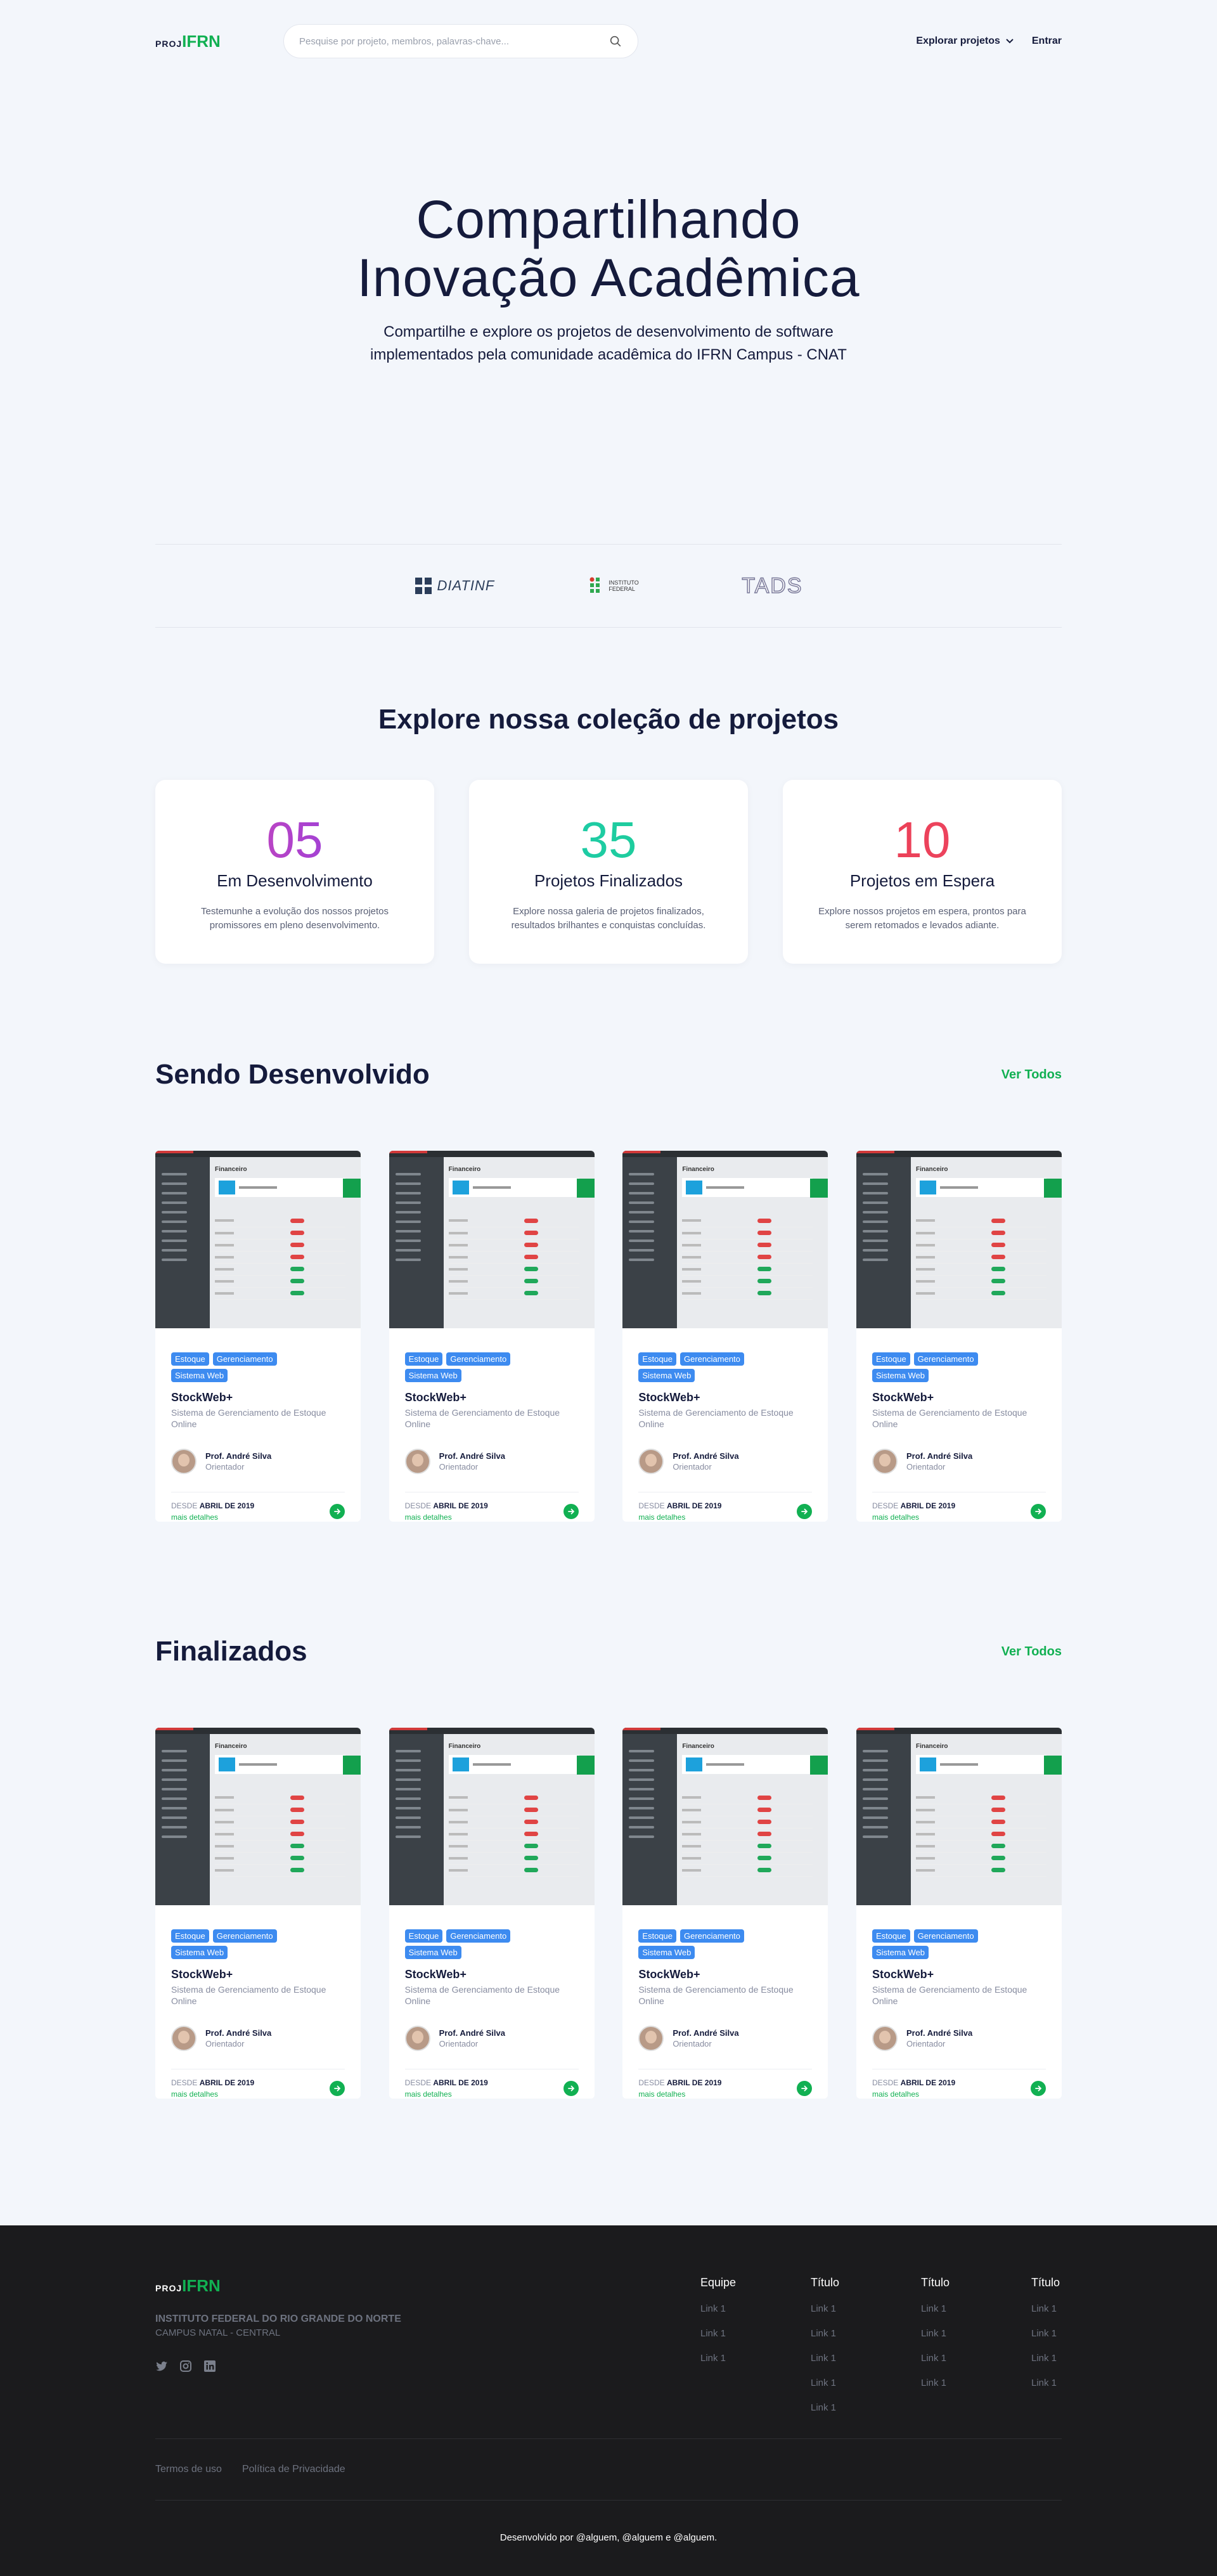 The height and width of the screenshot is (2576, 1217). What do you see at coordinates (695, 2082) in the screenshot?
I see `since-value: ABRIL DE 2019` at bounding box center [695, 2082].